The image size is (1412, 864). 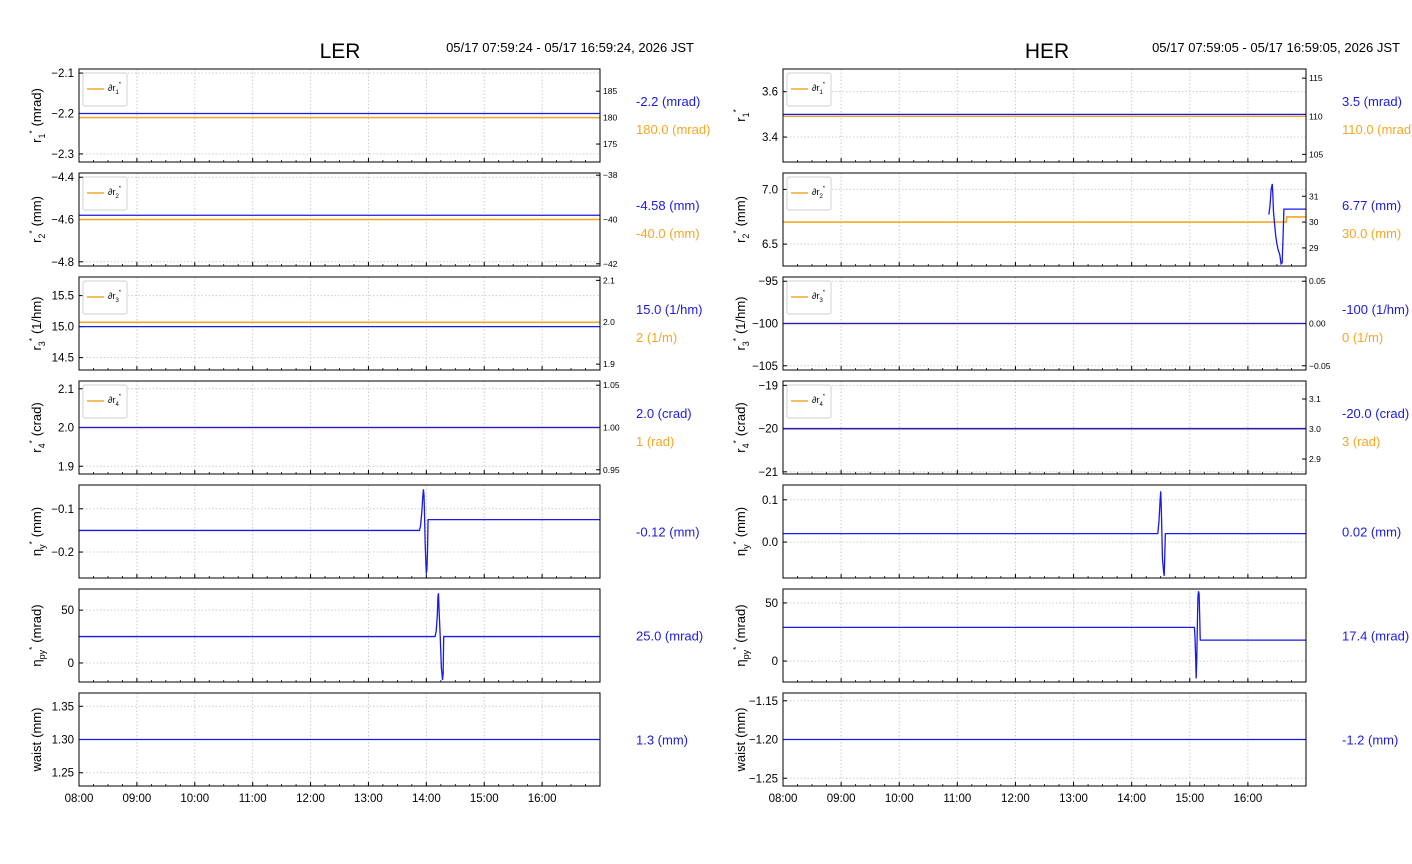 What do you see at coordinates (1317, 324) in the screenshot?
I see `right-y-tick-label: 0.00` at bounding box center [1317, 324].